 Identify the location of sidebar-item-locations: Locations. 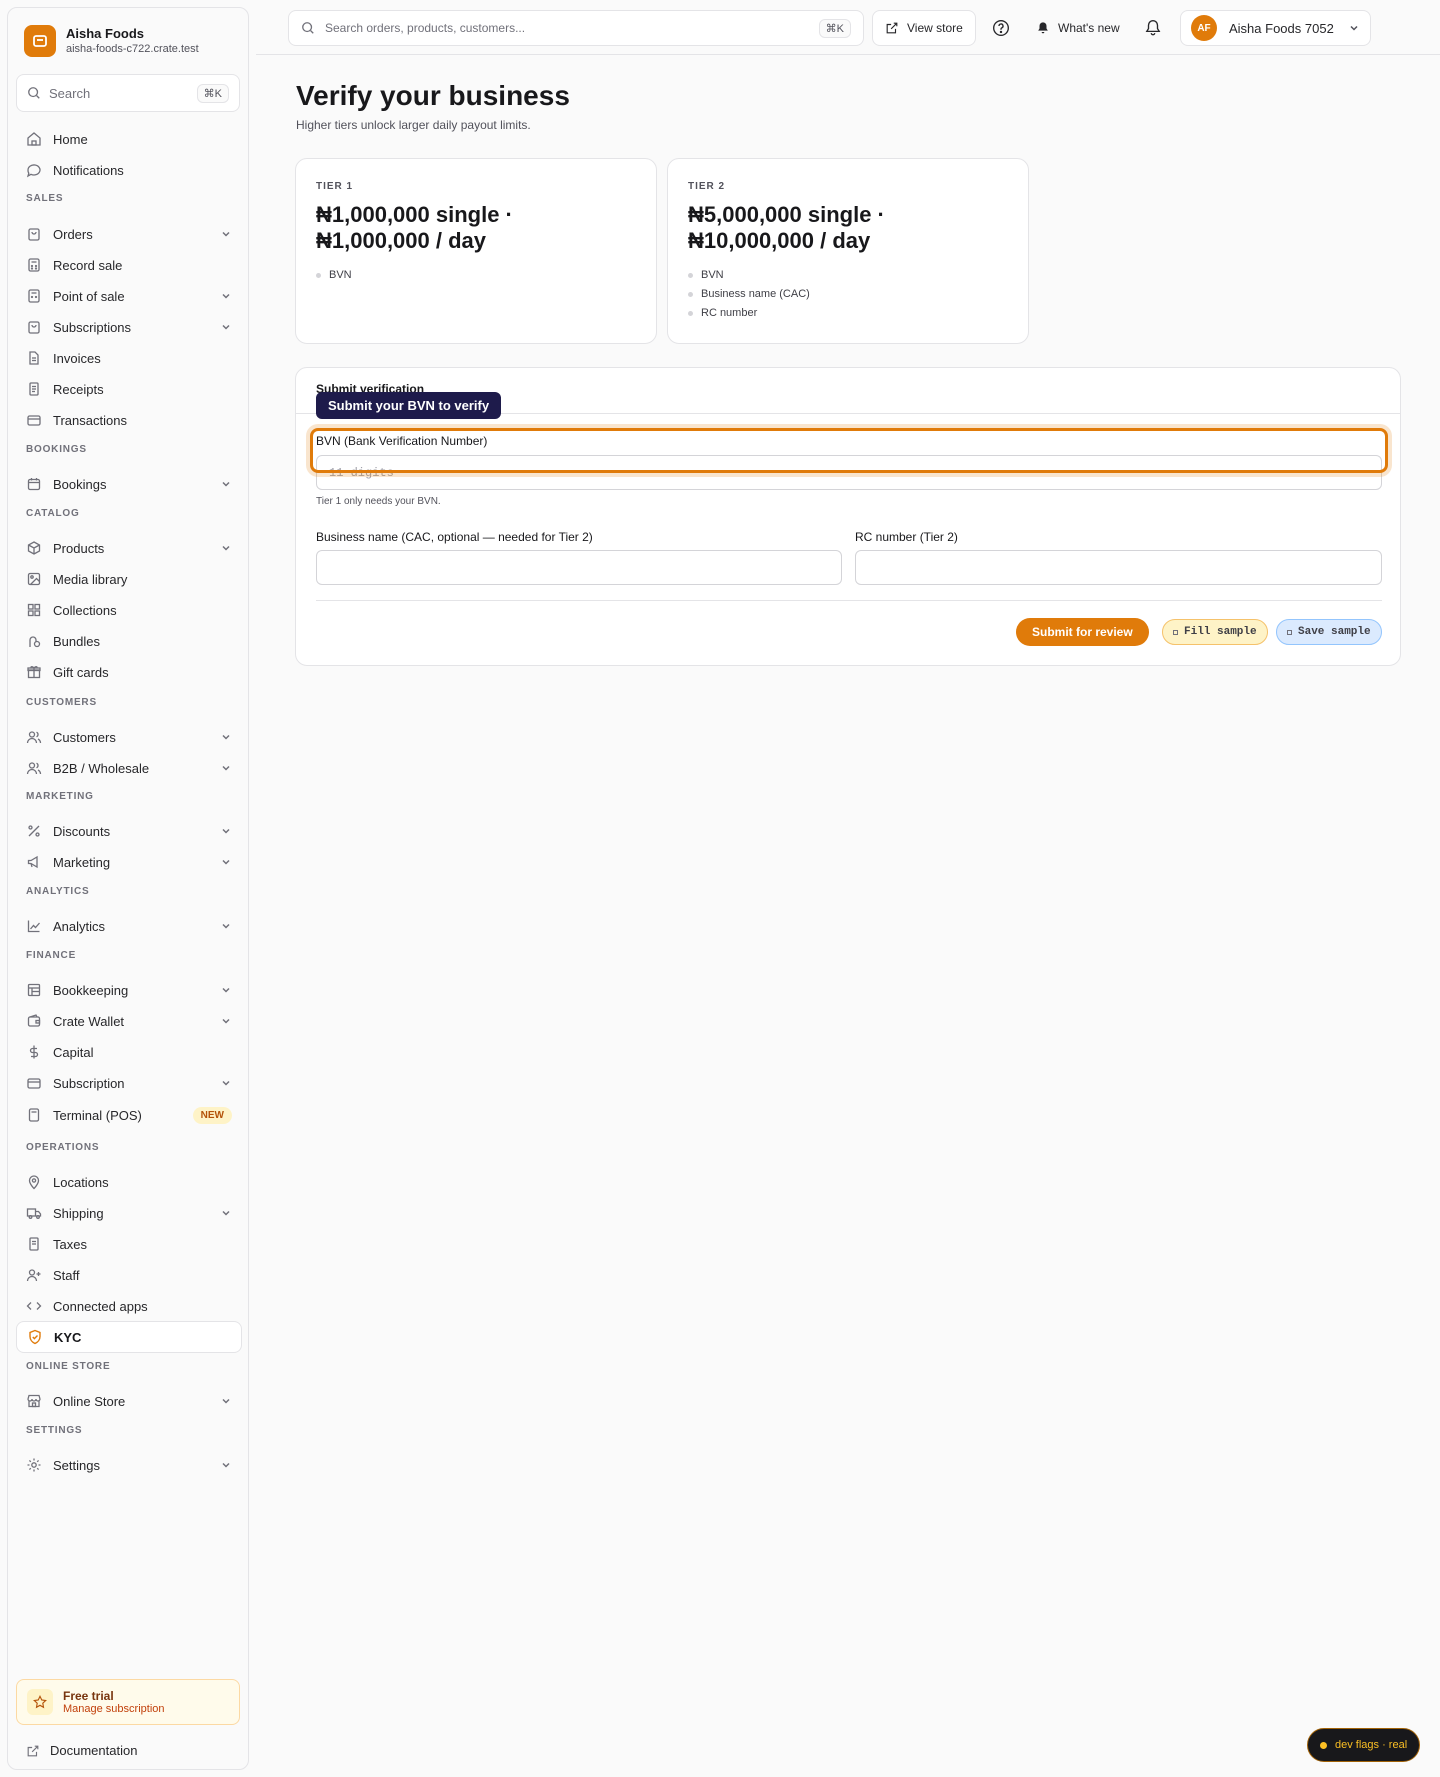
(129, 1182).